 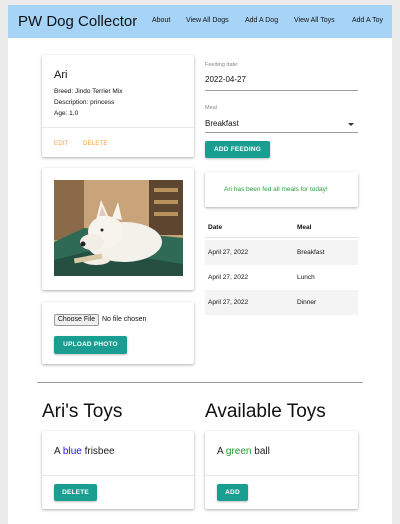 I want to click on dog-name: Ari, so click(x=61, y=75).